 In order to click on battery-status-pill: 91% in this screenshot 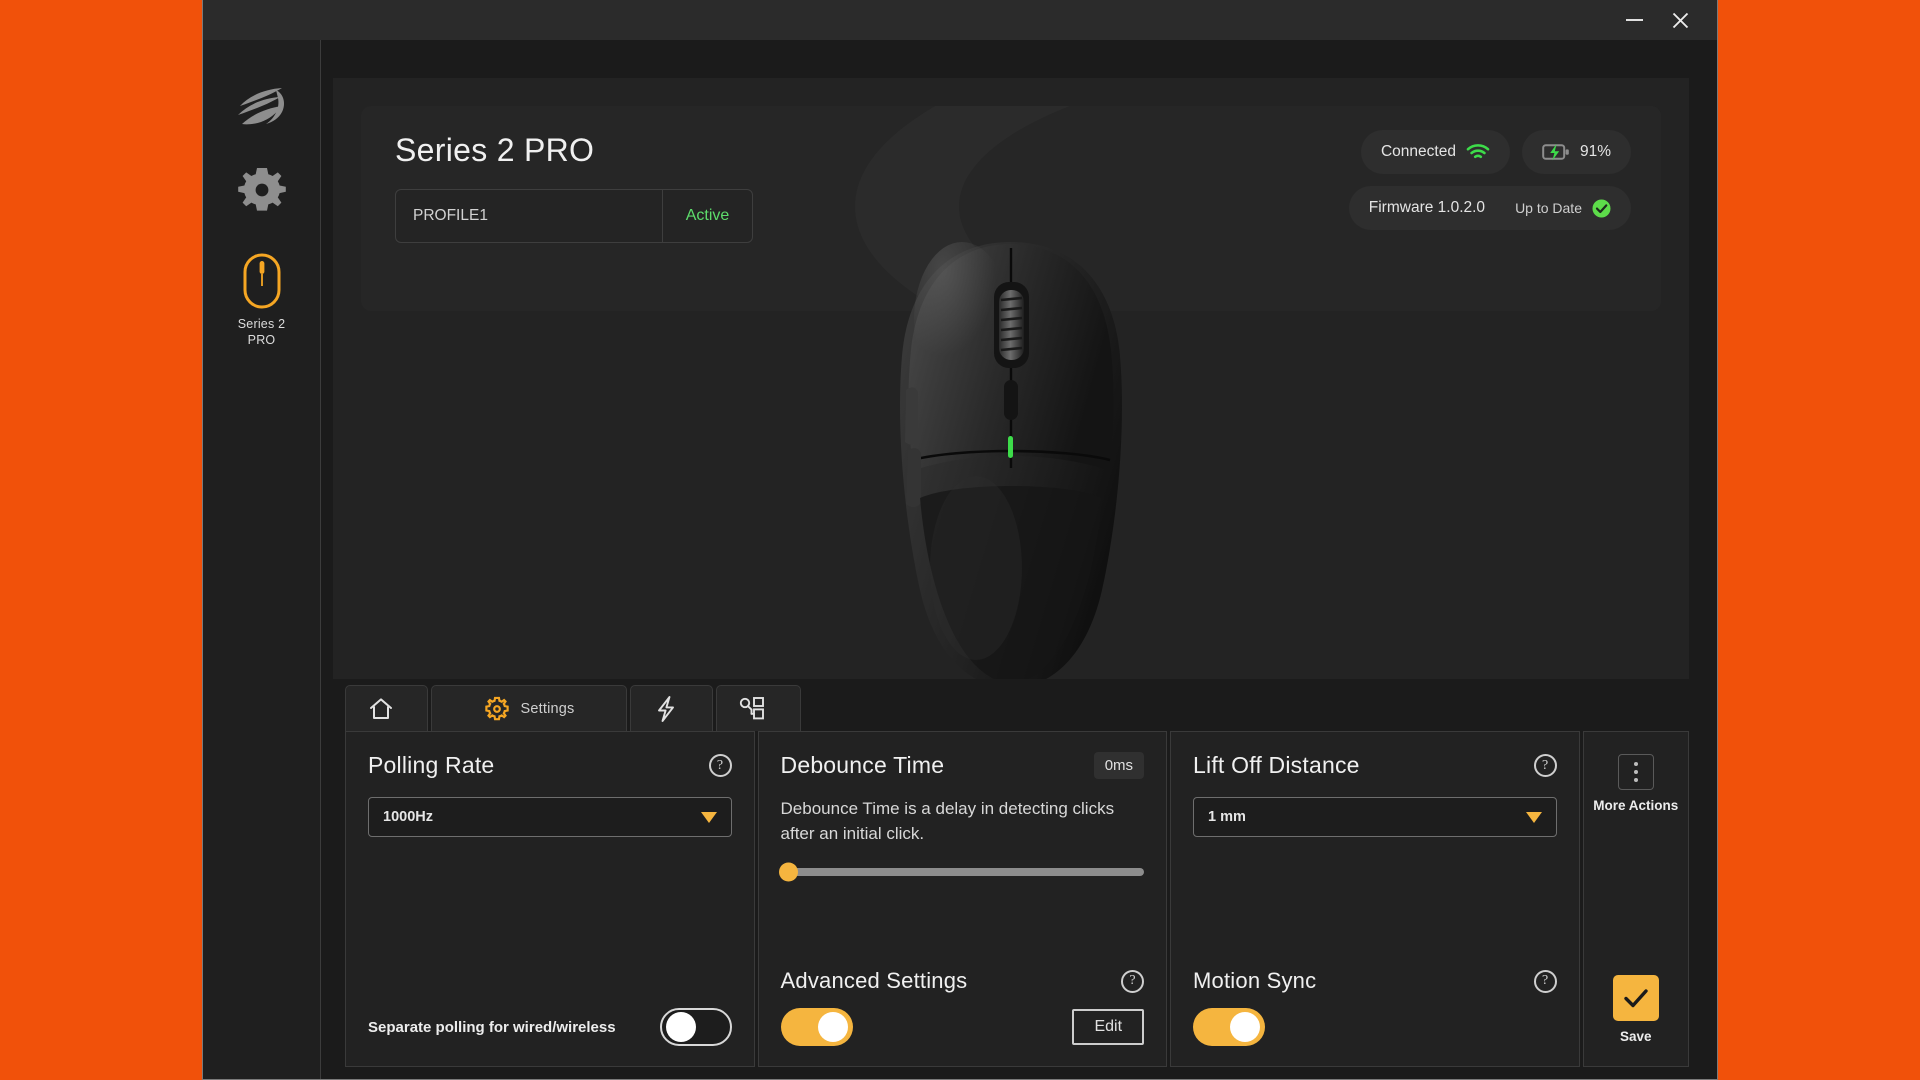, I will do `click(1576, 152)`.